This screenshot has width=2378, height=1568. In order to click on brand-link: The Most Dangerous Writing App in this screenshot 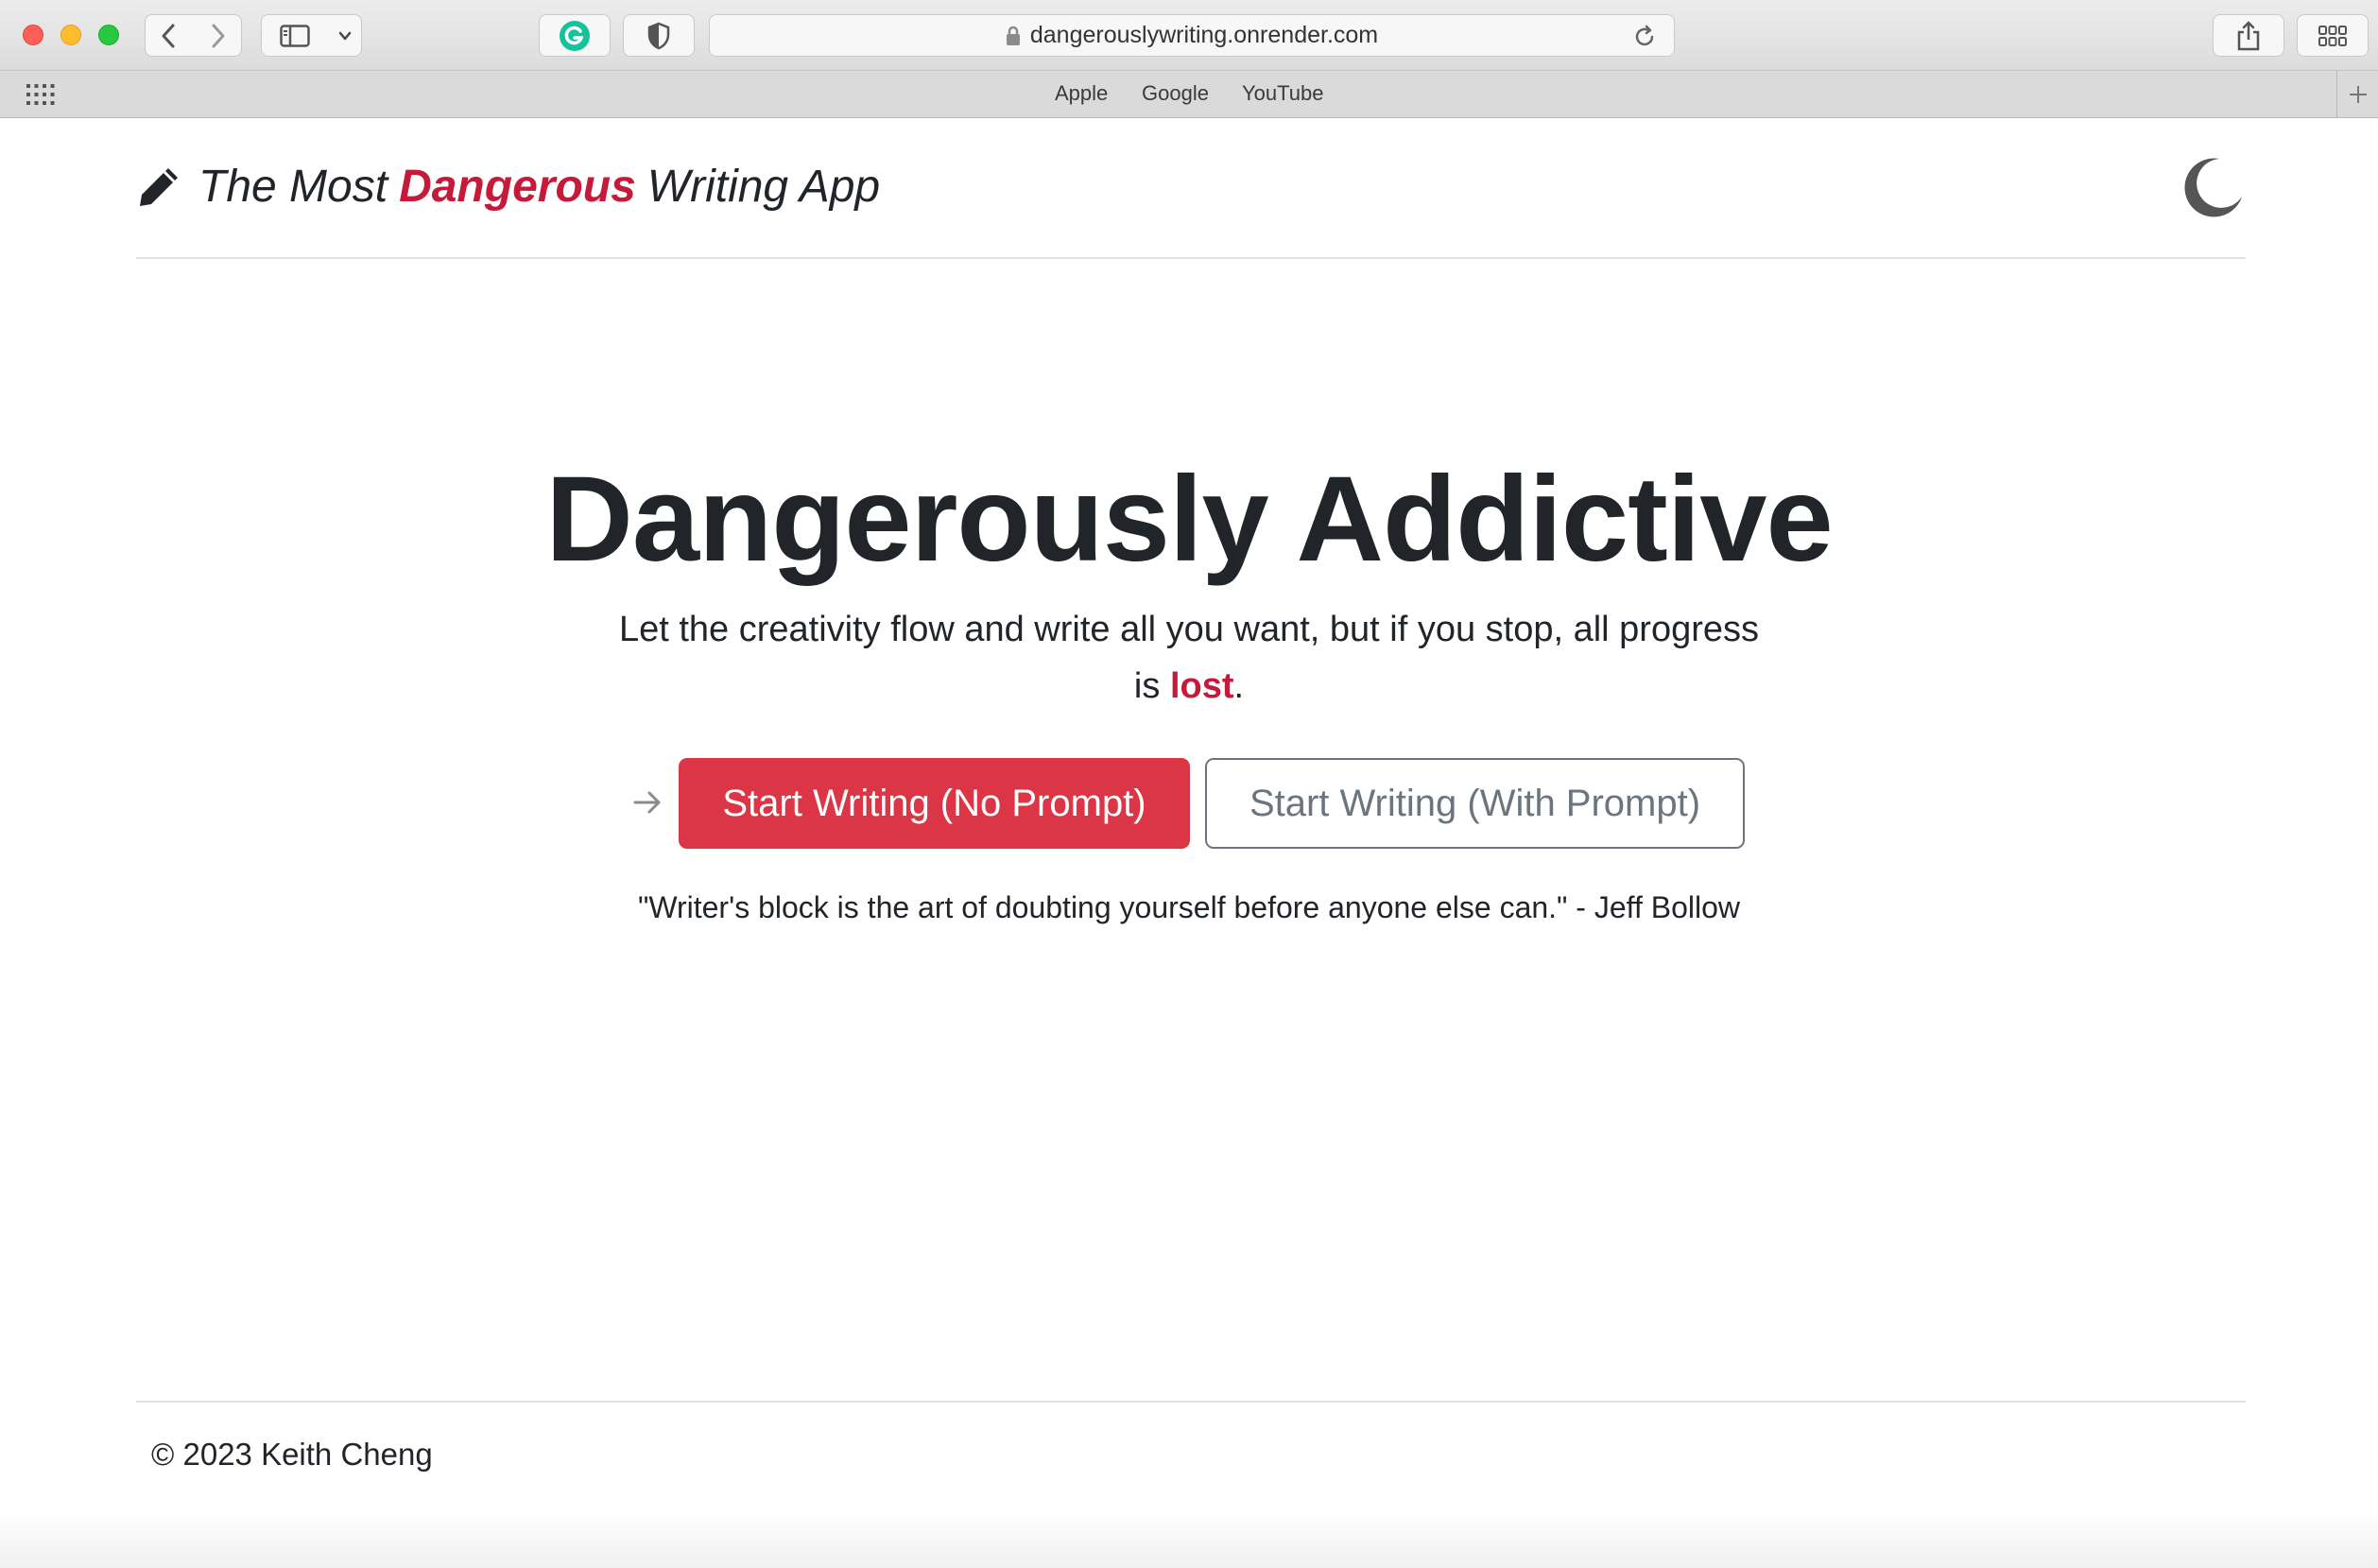, I will do `click(508, 187)`.